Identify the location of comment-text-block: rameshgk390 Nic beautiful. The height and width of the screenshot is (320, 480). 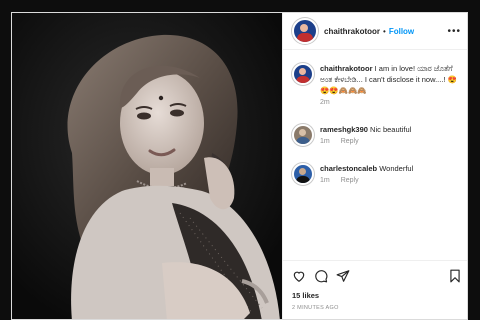
(391, 129).